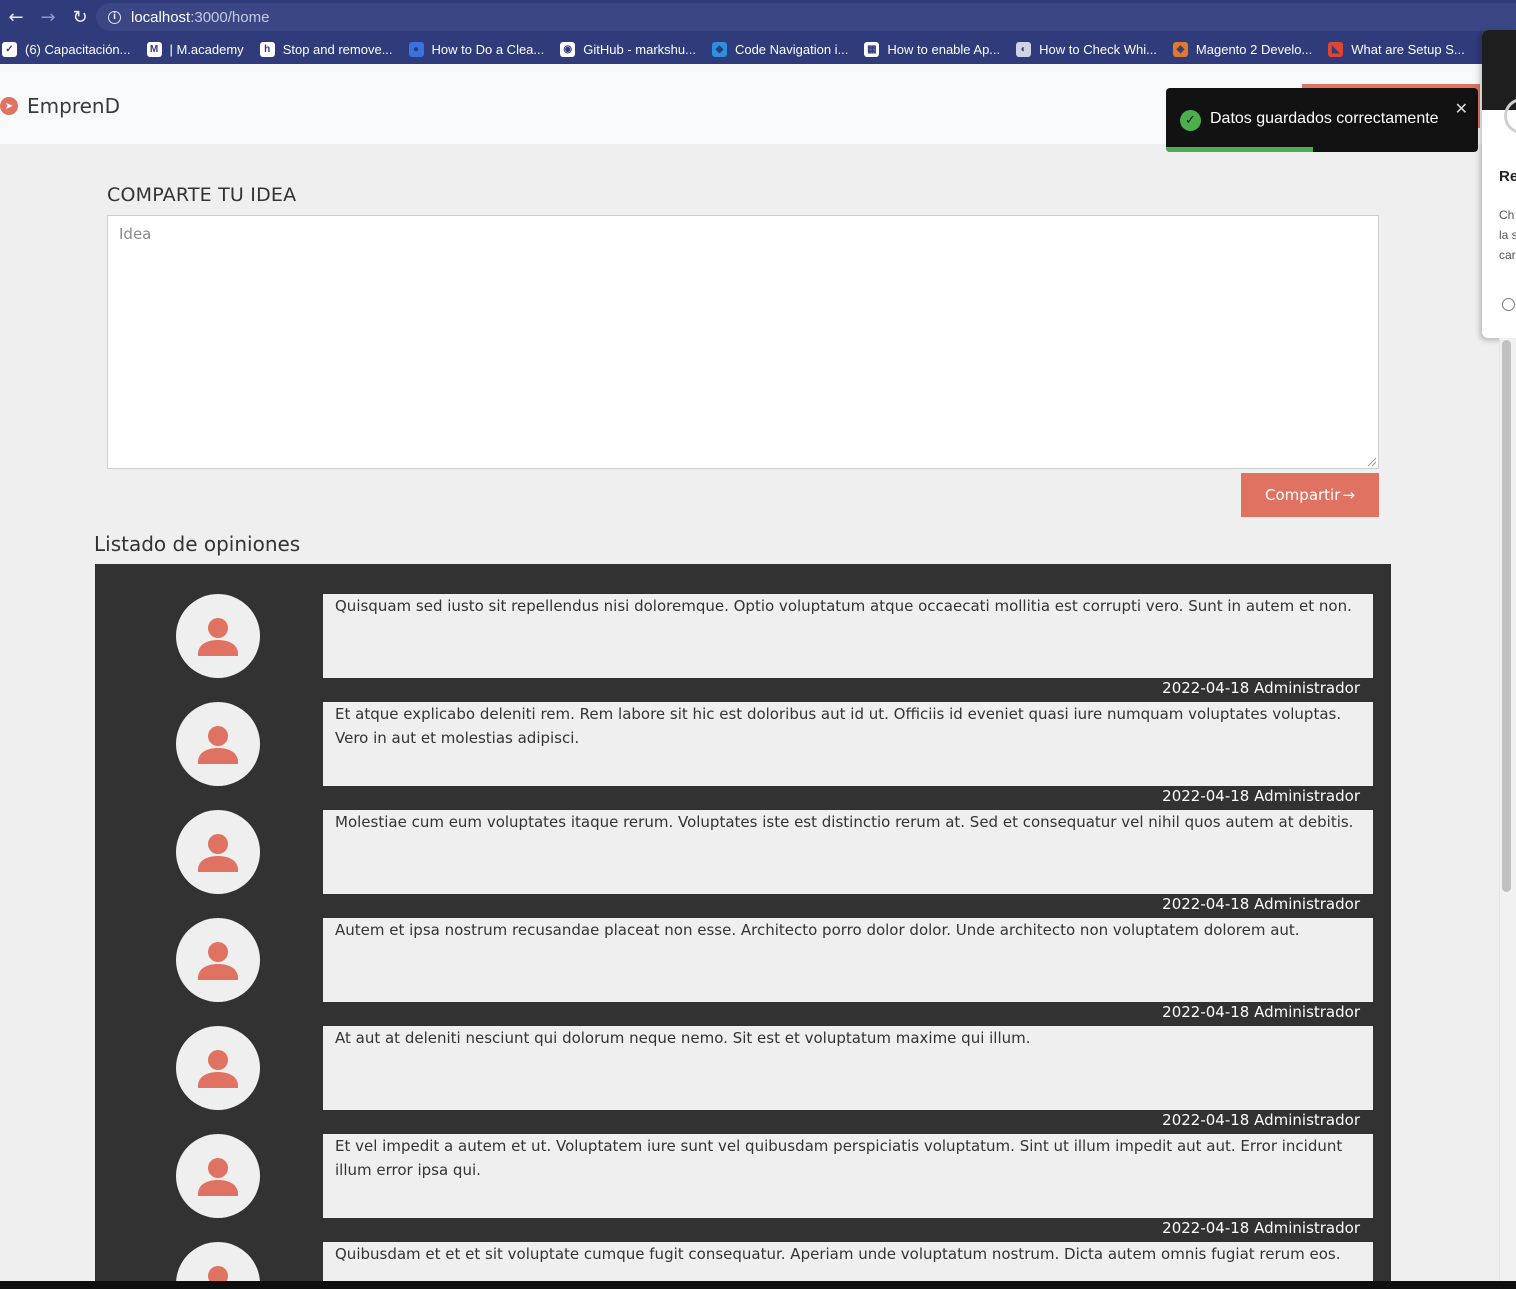 This screenshot has width=1516, height=1289. Describe the element at coordinates (230, 17) in the screenshot. I see `url-path: :3000/home` at that location.